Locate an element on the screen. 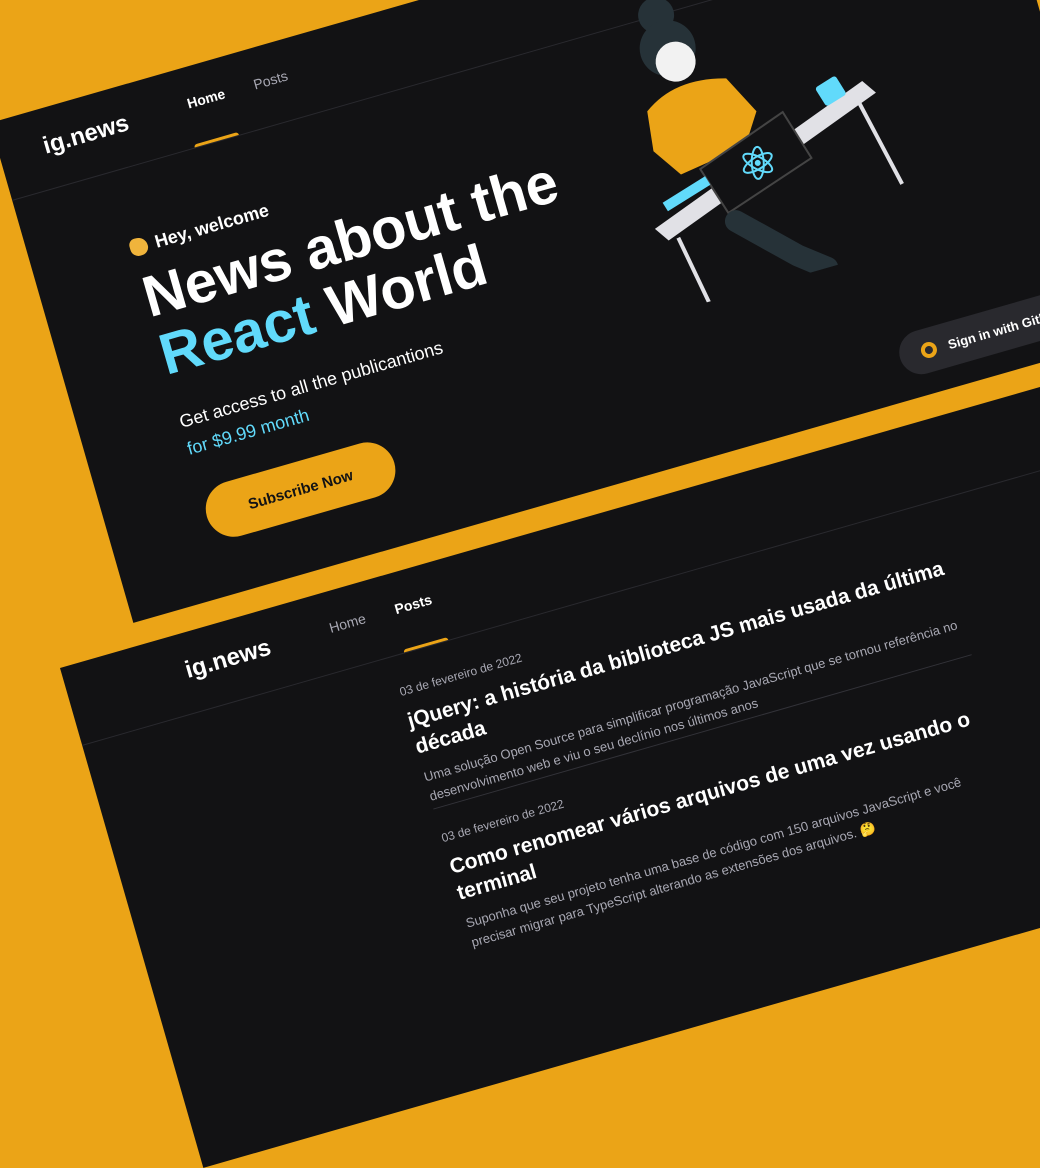 The height and width of the screenshot is (1168, 1040). subscribe-now-button: Subscribe Now is located at coordinates (301, 489).